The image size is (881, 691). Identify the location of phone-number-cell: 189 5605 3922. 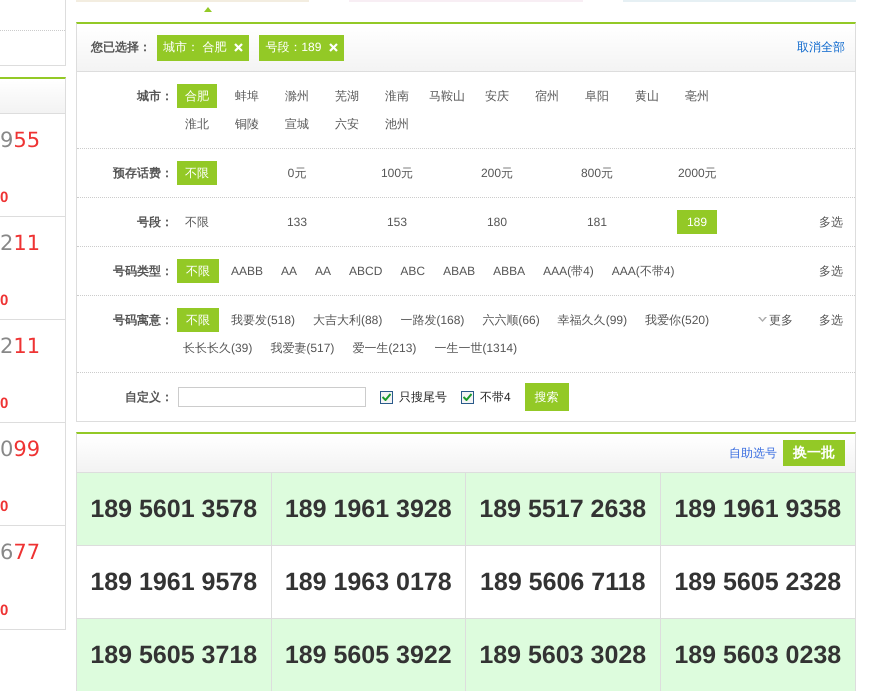
(369, 655).